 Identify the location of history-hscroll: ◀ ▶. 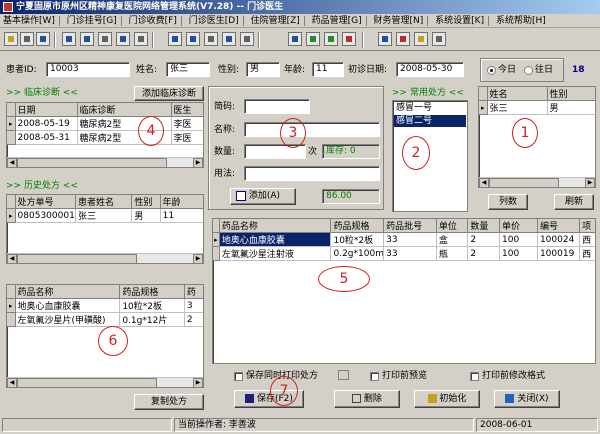
(105, 258).